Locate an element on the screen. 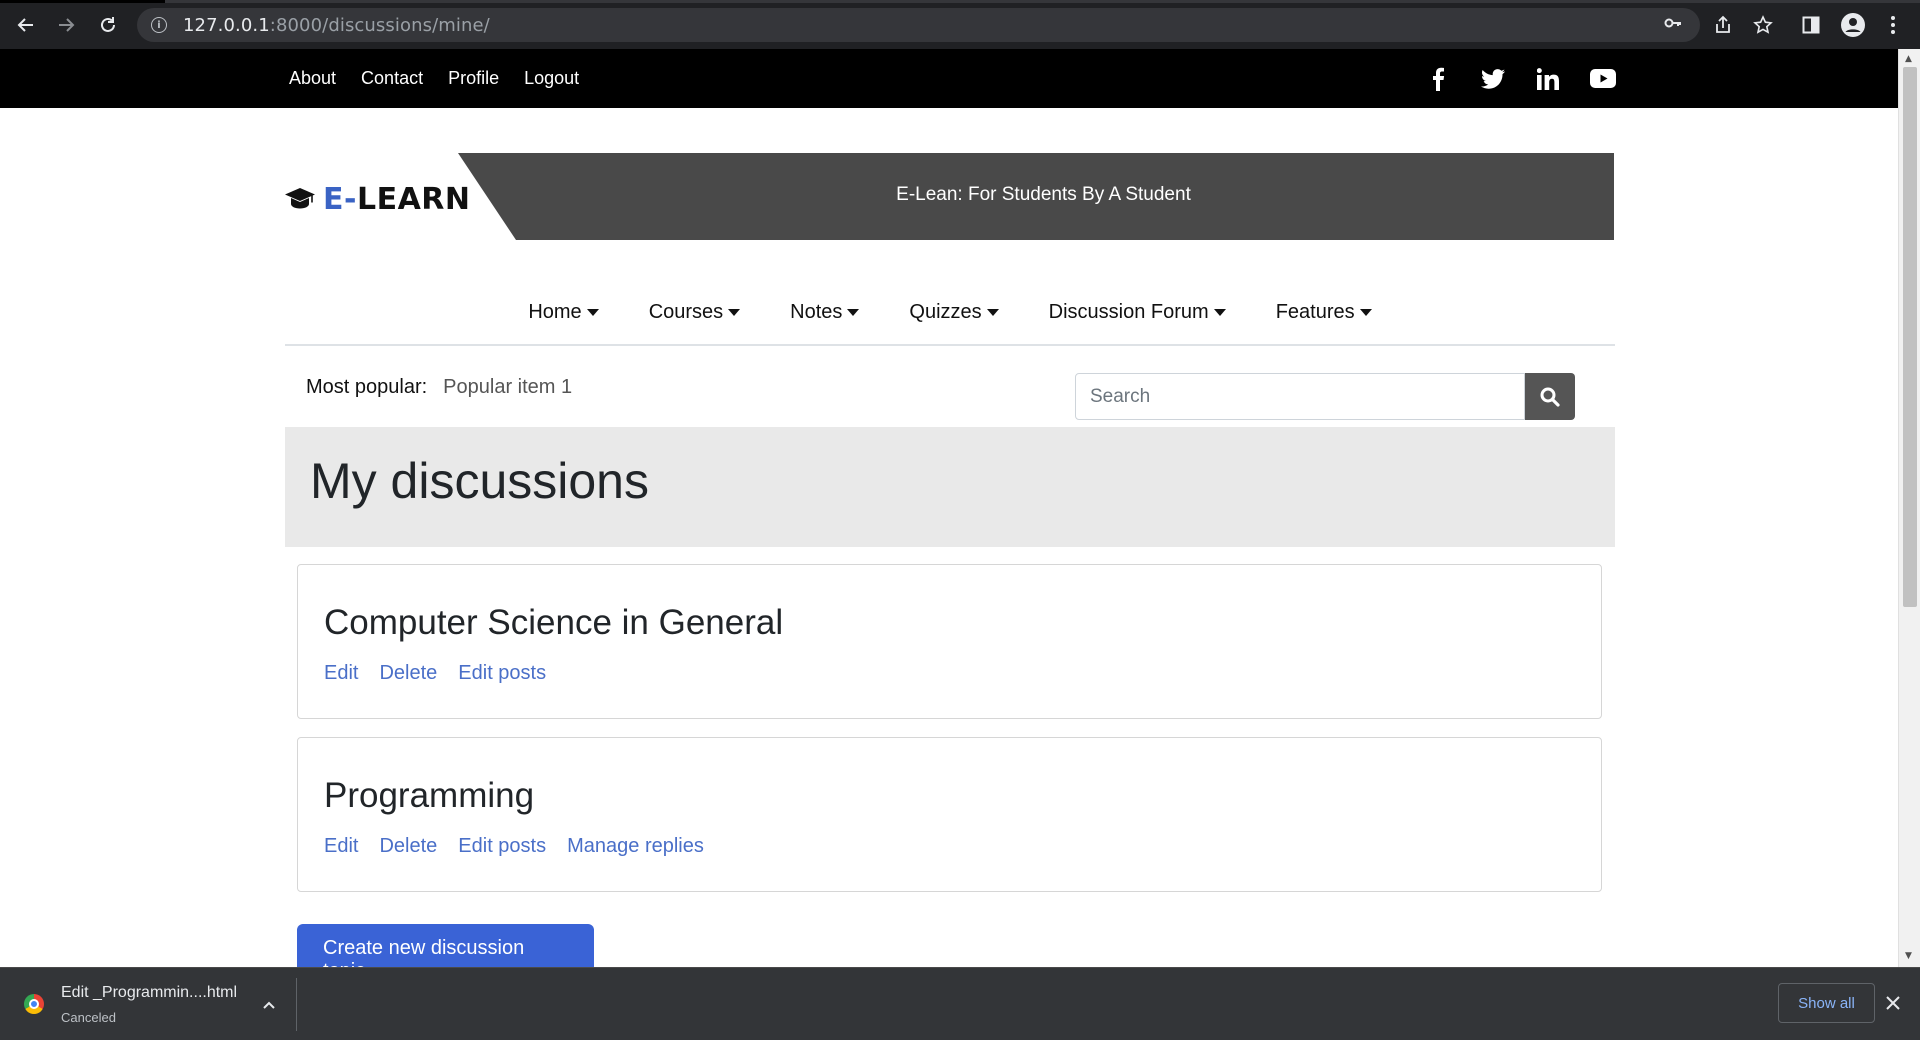 This screenshot has width=1920, height=1040. graduation-cap-icon is located at coordinates (300, 200).